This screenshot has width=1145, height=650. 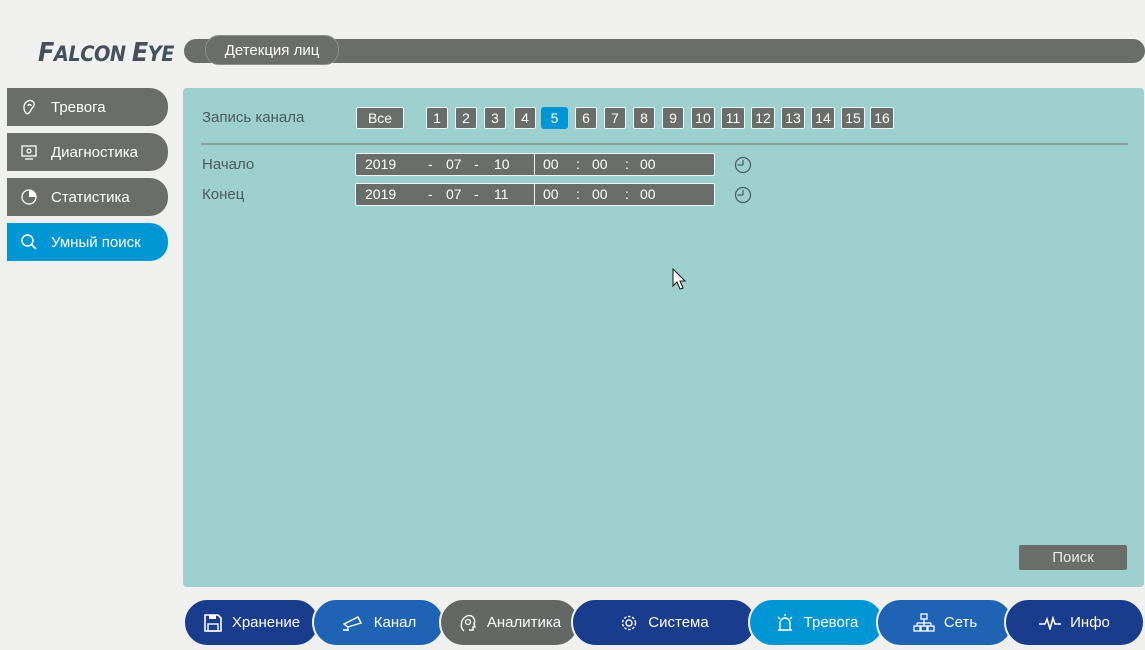 What do you see at coordinates (924, 622) in the screenshot?
I see `network-icon` at bounding box center [924, 622].